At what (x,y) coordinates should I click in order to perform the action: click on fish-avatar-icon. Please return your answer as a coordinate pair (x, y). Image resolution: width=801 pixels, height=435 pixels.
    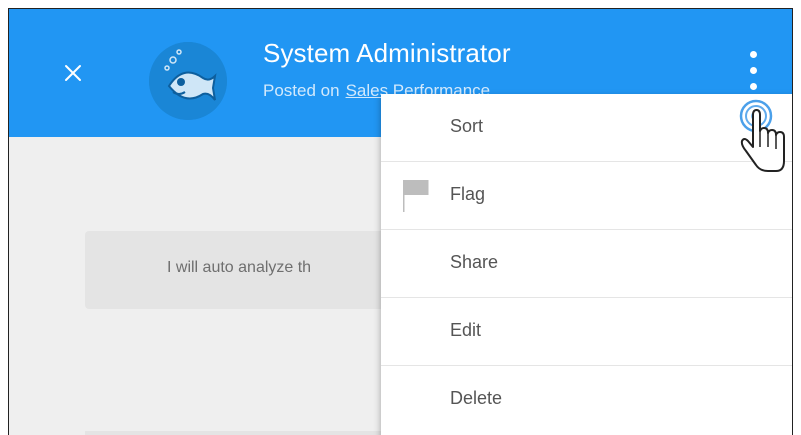
    Looking at the image, I should click on (188, 81).